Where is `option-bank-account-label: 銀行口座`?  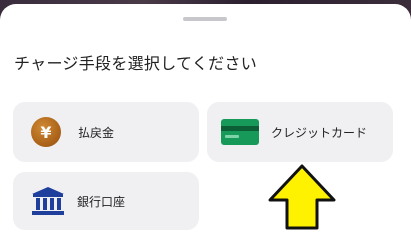 option-bank-account-label: 銀行口座 is located at coordinates (101, 201).